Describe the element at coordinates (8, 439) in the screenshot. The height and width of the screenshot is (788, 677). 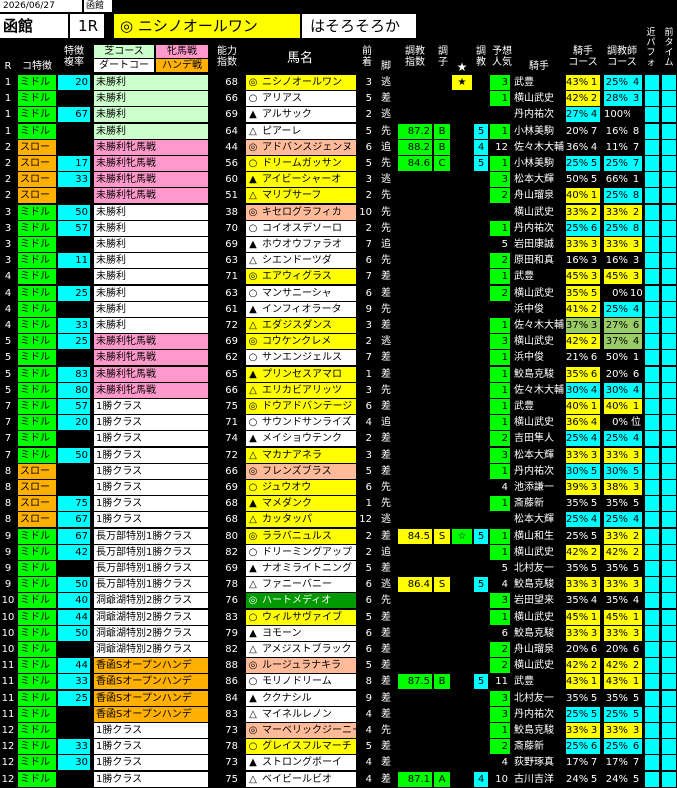
I see `race-num-cell: 7` at that location.